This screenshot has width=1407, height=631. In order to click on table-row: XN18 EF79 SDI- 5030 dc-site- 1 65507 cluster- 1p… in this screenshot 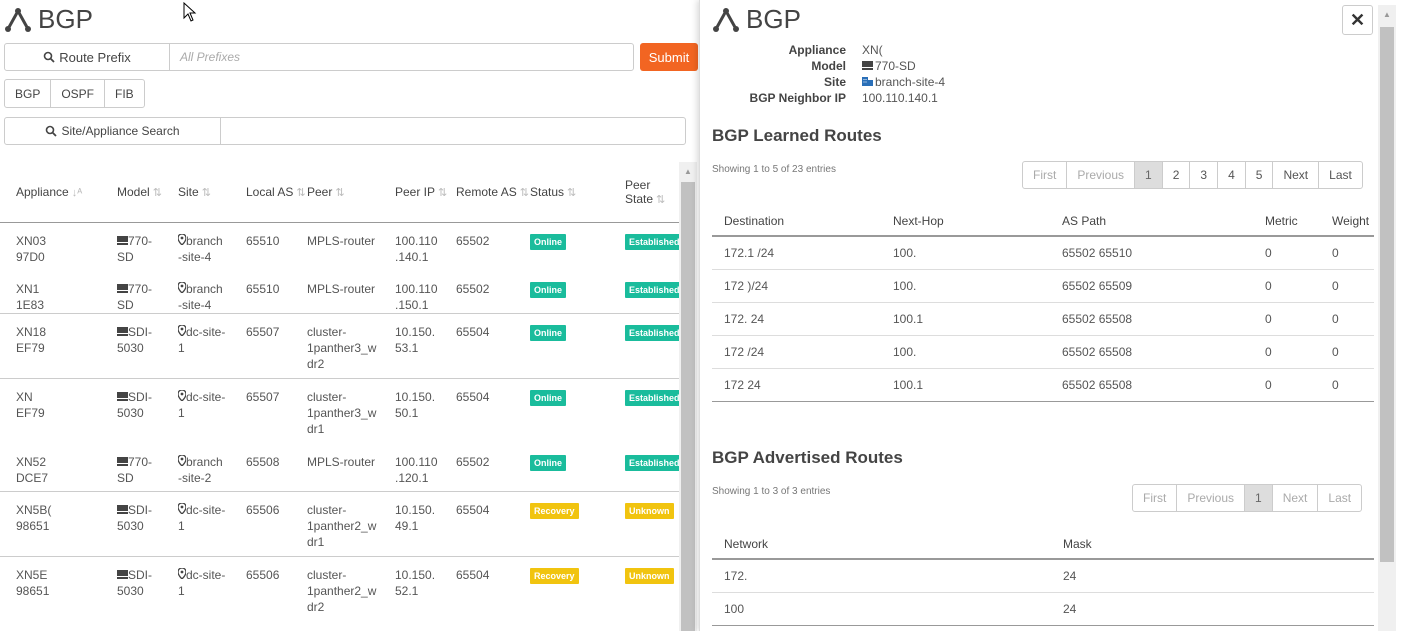, I will do `click(339, 346)`.